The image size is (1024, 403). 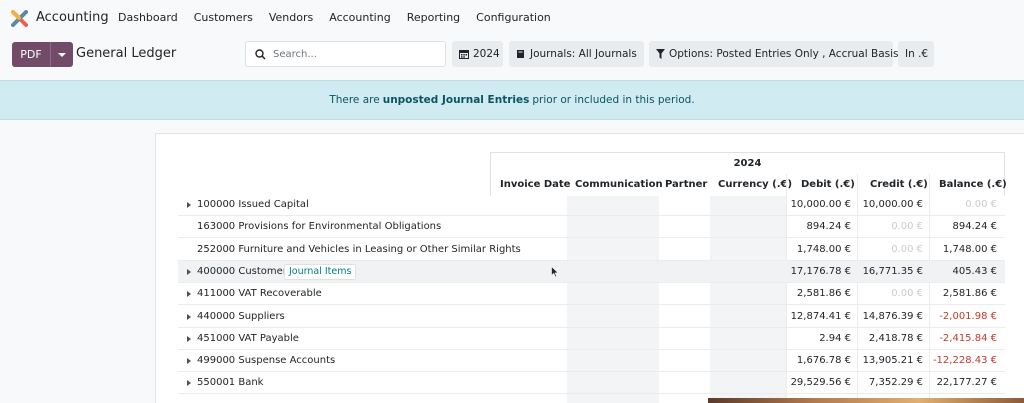 What do you see at coordinates (486, 54) in the screenshot?
I see `date-filter-label: 2024` at bounding box center [486, 54].